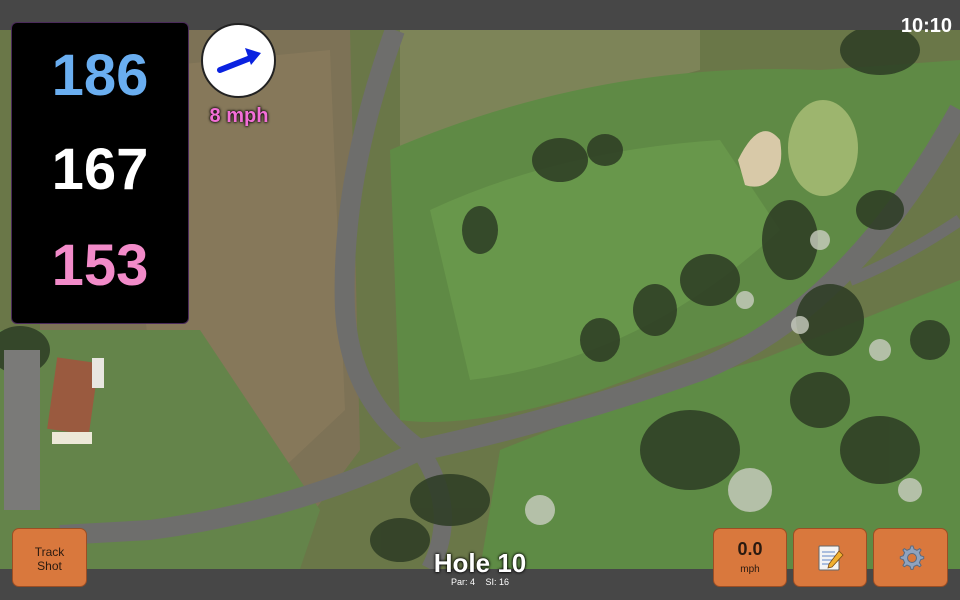  What do you see at coordinates (750, 549) in the screenshot?
I see `speed-value: 0.0` at bounding box center [750, 549].